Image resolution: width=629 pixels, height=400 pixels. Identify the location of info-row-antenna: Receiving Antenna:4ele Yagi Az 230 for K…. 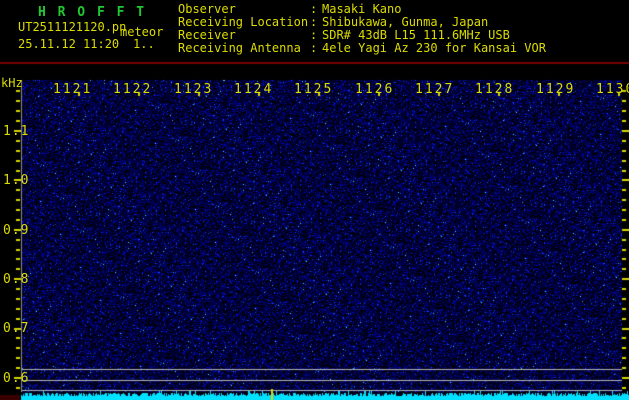
(362, 48).